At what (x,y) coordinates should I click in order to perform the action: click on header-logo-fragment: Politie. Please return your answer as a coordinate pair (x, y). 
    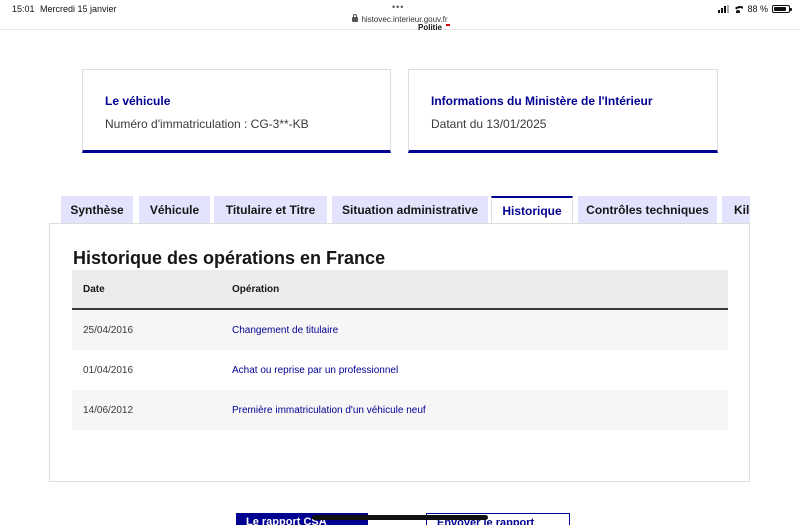
    Looking at the image, I should click on (434, 29).